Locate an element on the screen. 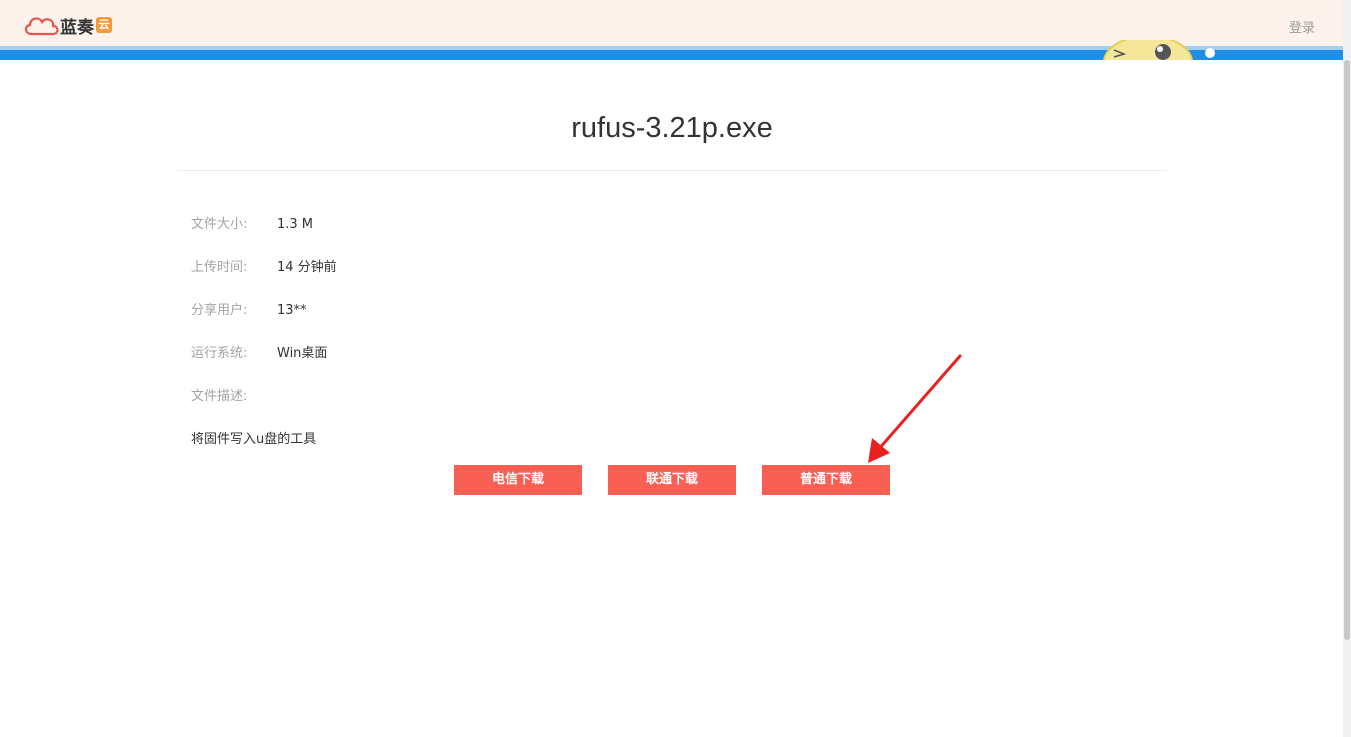 Image resolution: width=1351 pixels, height=737 pixels. brand-badge: 云 is located at coordinates (104, 25).